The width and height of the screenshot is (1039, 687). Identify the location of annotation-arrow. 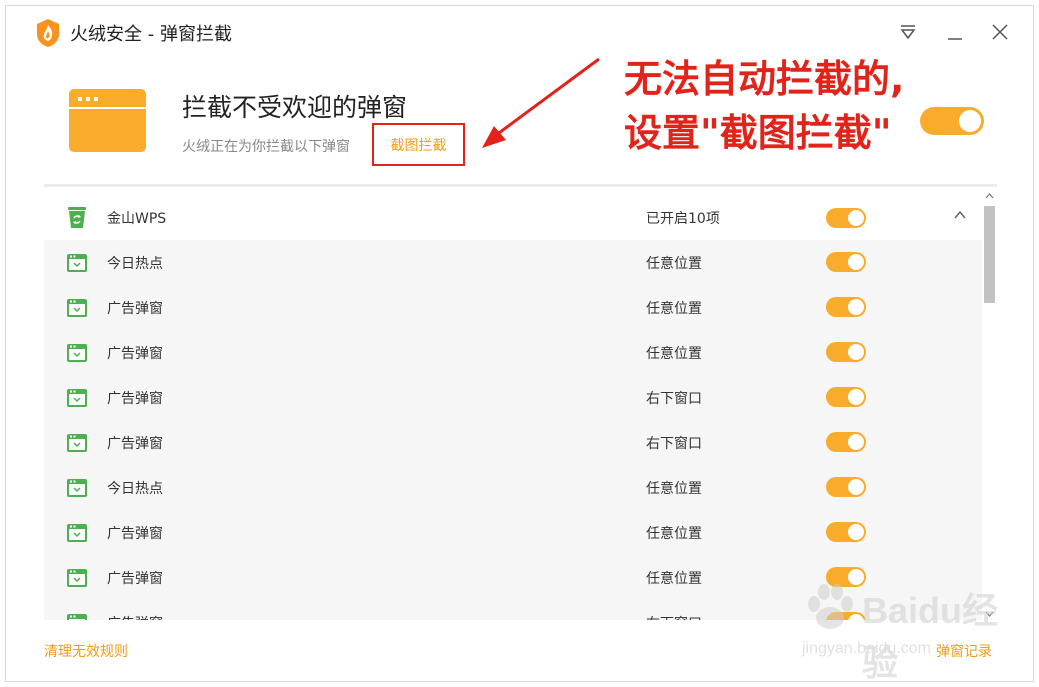
(541, 102).